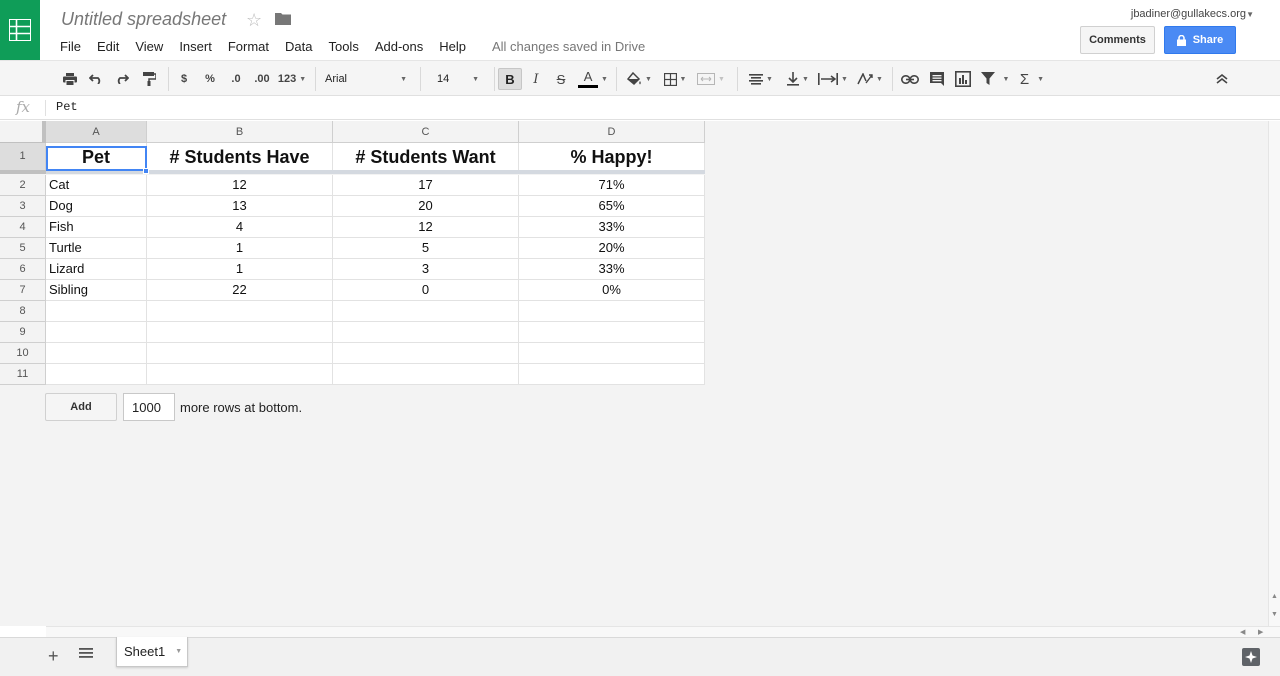 The width and height of the screenshot is (1280, 676). Describe the element at coordinates (1251, 657) in the screenshot. I see `explore-icon` at that location.